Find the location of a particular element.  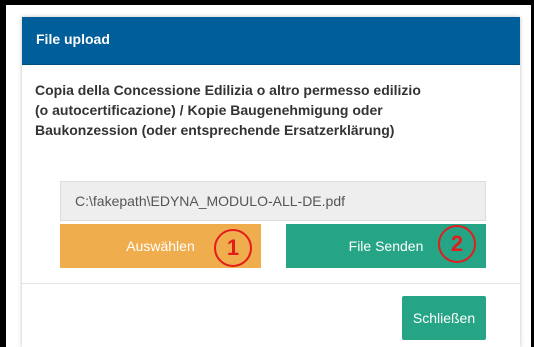

close-button: Schließen is located at coordinates (444, 318).